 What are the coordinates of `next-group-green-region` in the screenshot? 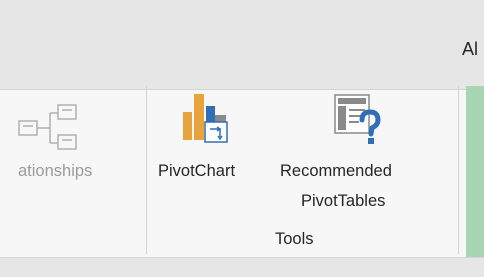 It's located at (475, 172).